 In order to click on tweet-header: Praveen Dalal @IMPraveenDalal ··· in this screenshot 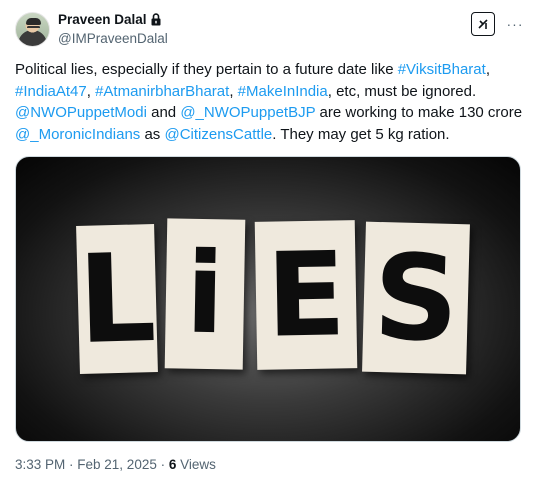, I will do `click(269, 30)`.